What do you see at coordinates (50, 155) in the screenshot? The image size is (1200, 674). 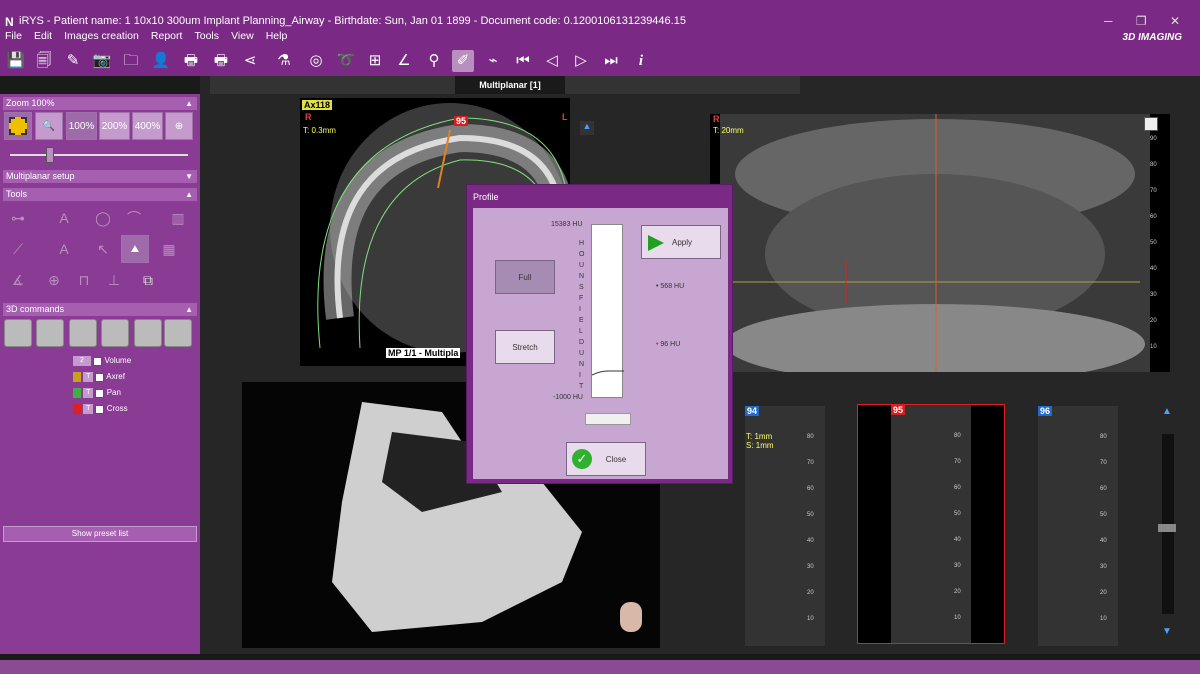 I see `zoom-slider-handle` at bounding box center [50, 155].